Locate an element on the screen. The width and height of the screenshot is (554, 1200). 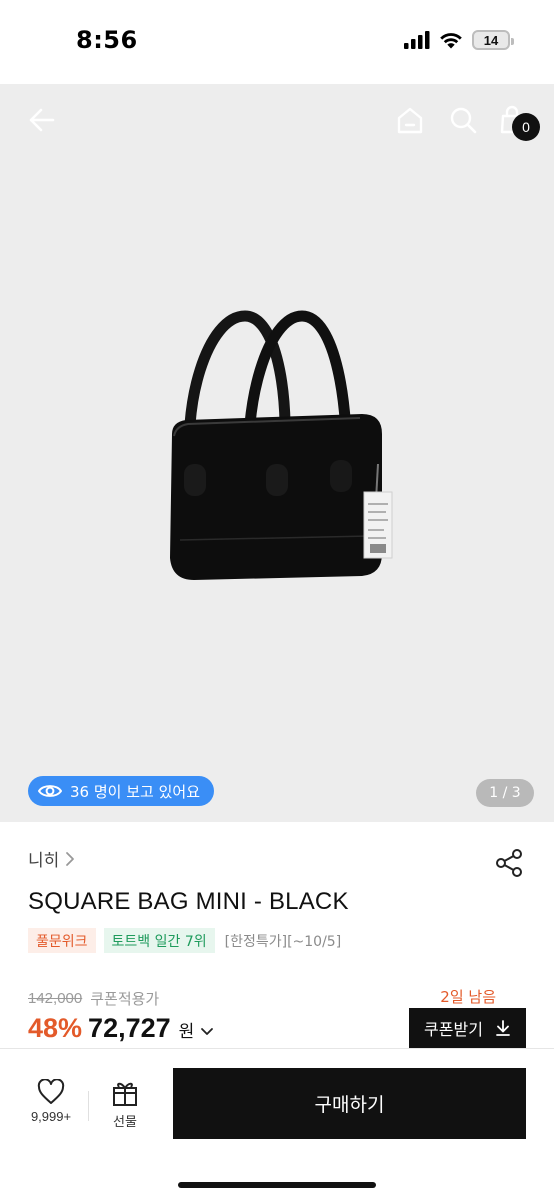
share-button is located at coordinates (509, 863).